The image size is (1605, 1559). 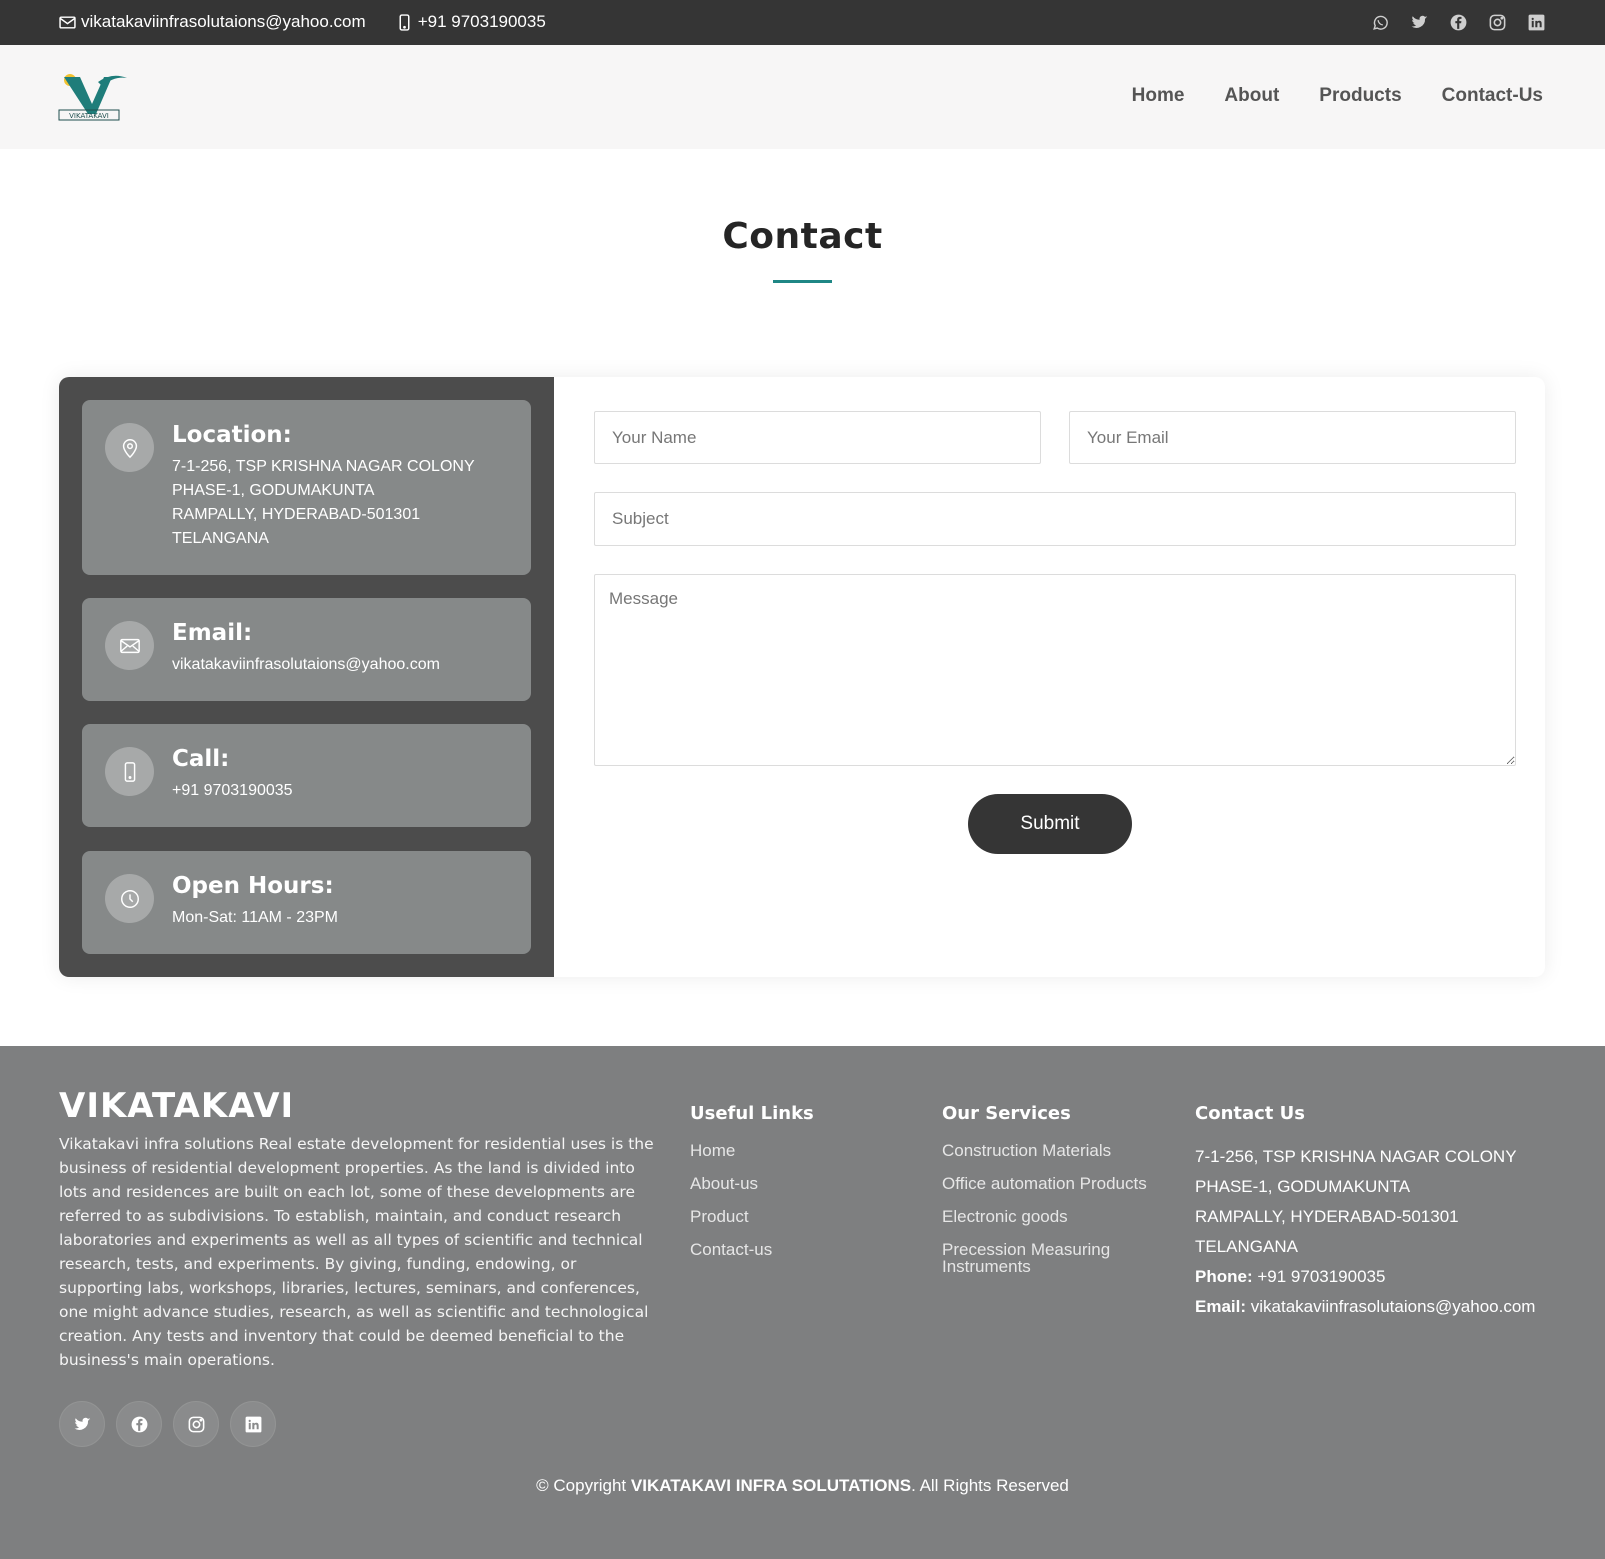 I want to click on name-input, so click(x=817, y=437).